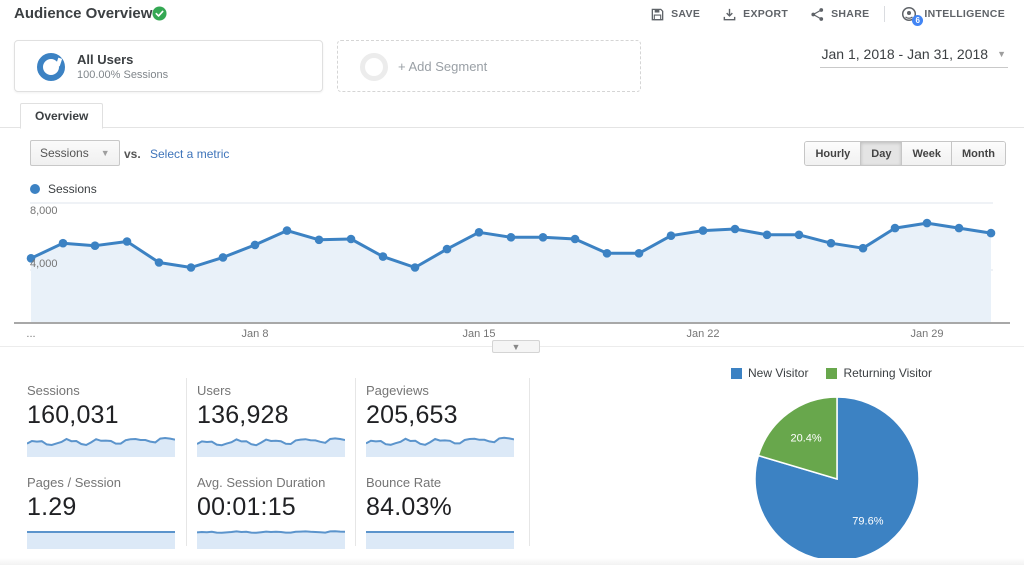 Image resolution: width=1024 pixels, height=565 pixels. I want to click on pie-legend-returning-visitor: Returning Visitor, so click(879, 373).